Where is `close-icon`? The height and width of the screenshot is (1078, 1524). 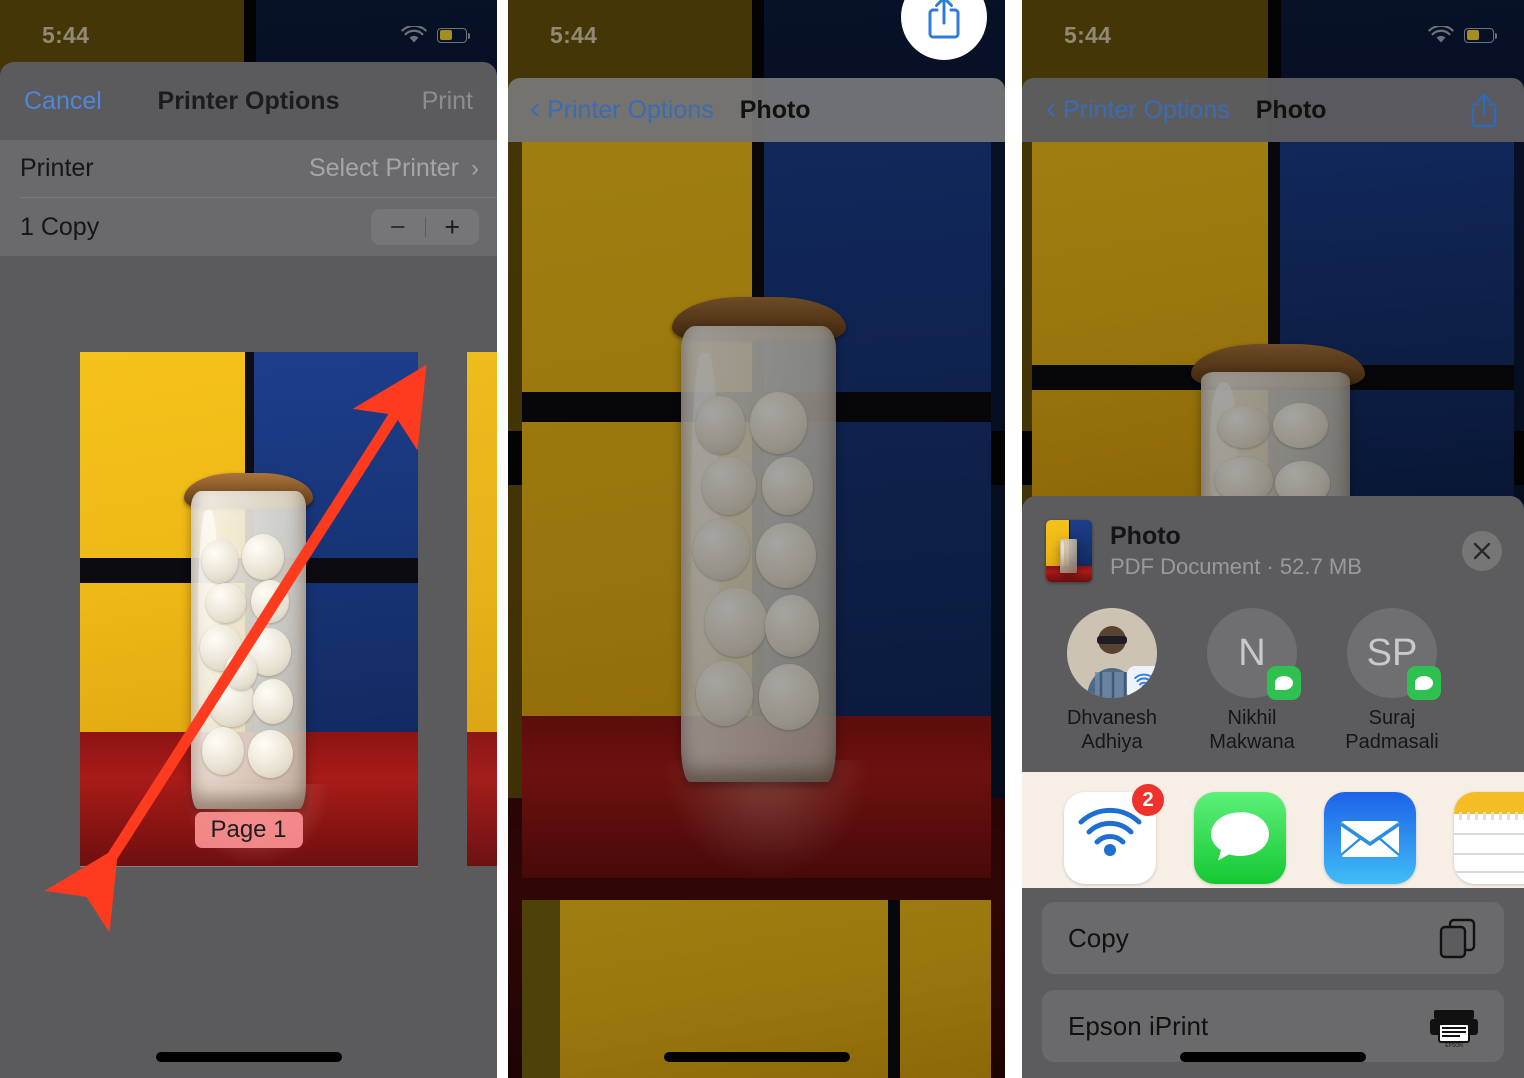 close-icon is located at coordinates (1482, 551).